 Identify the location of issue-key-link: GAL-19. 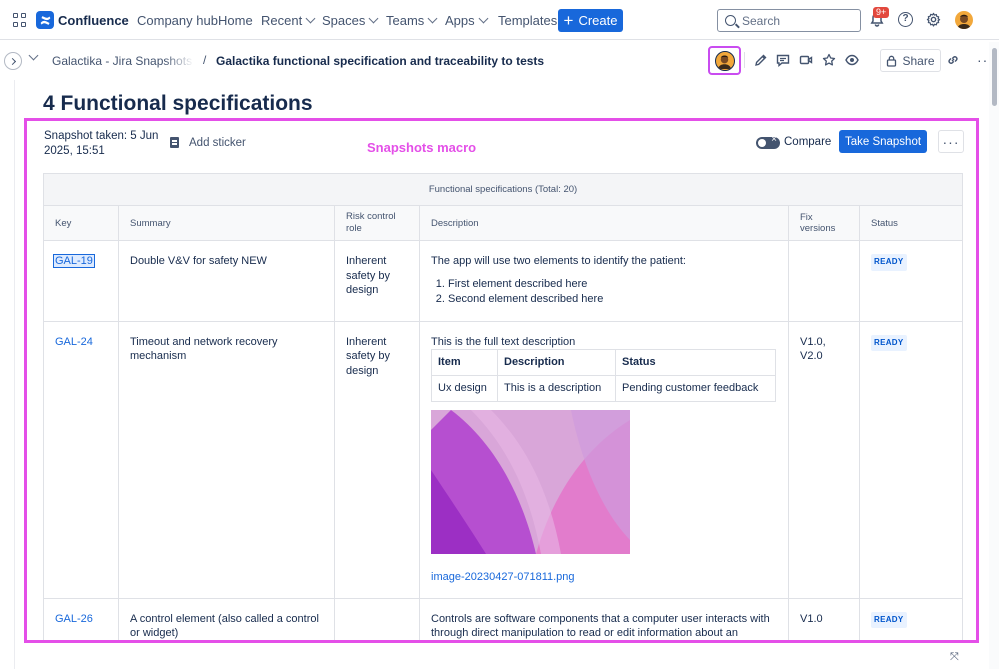
(74, 261).